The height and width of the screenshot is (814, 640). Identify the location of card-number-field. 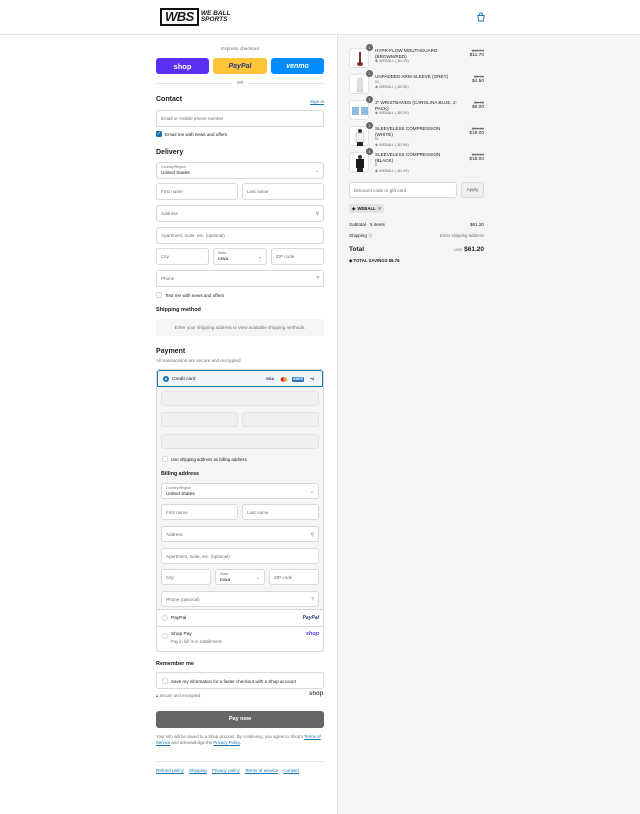
(240, 398).